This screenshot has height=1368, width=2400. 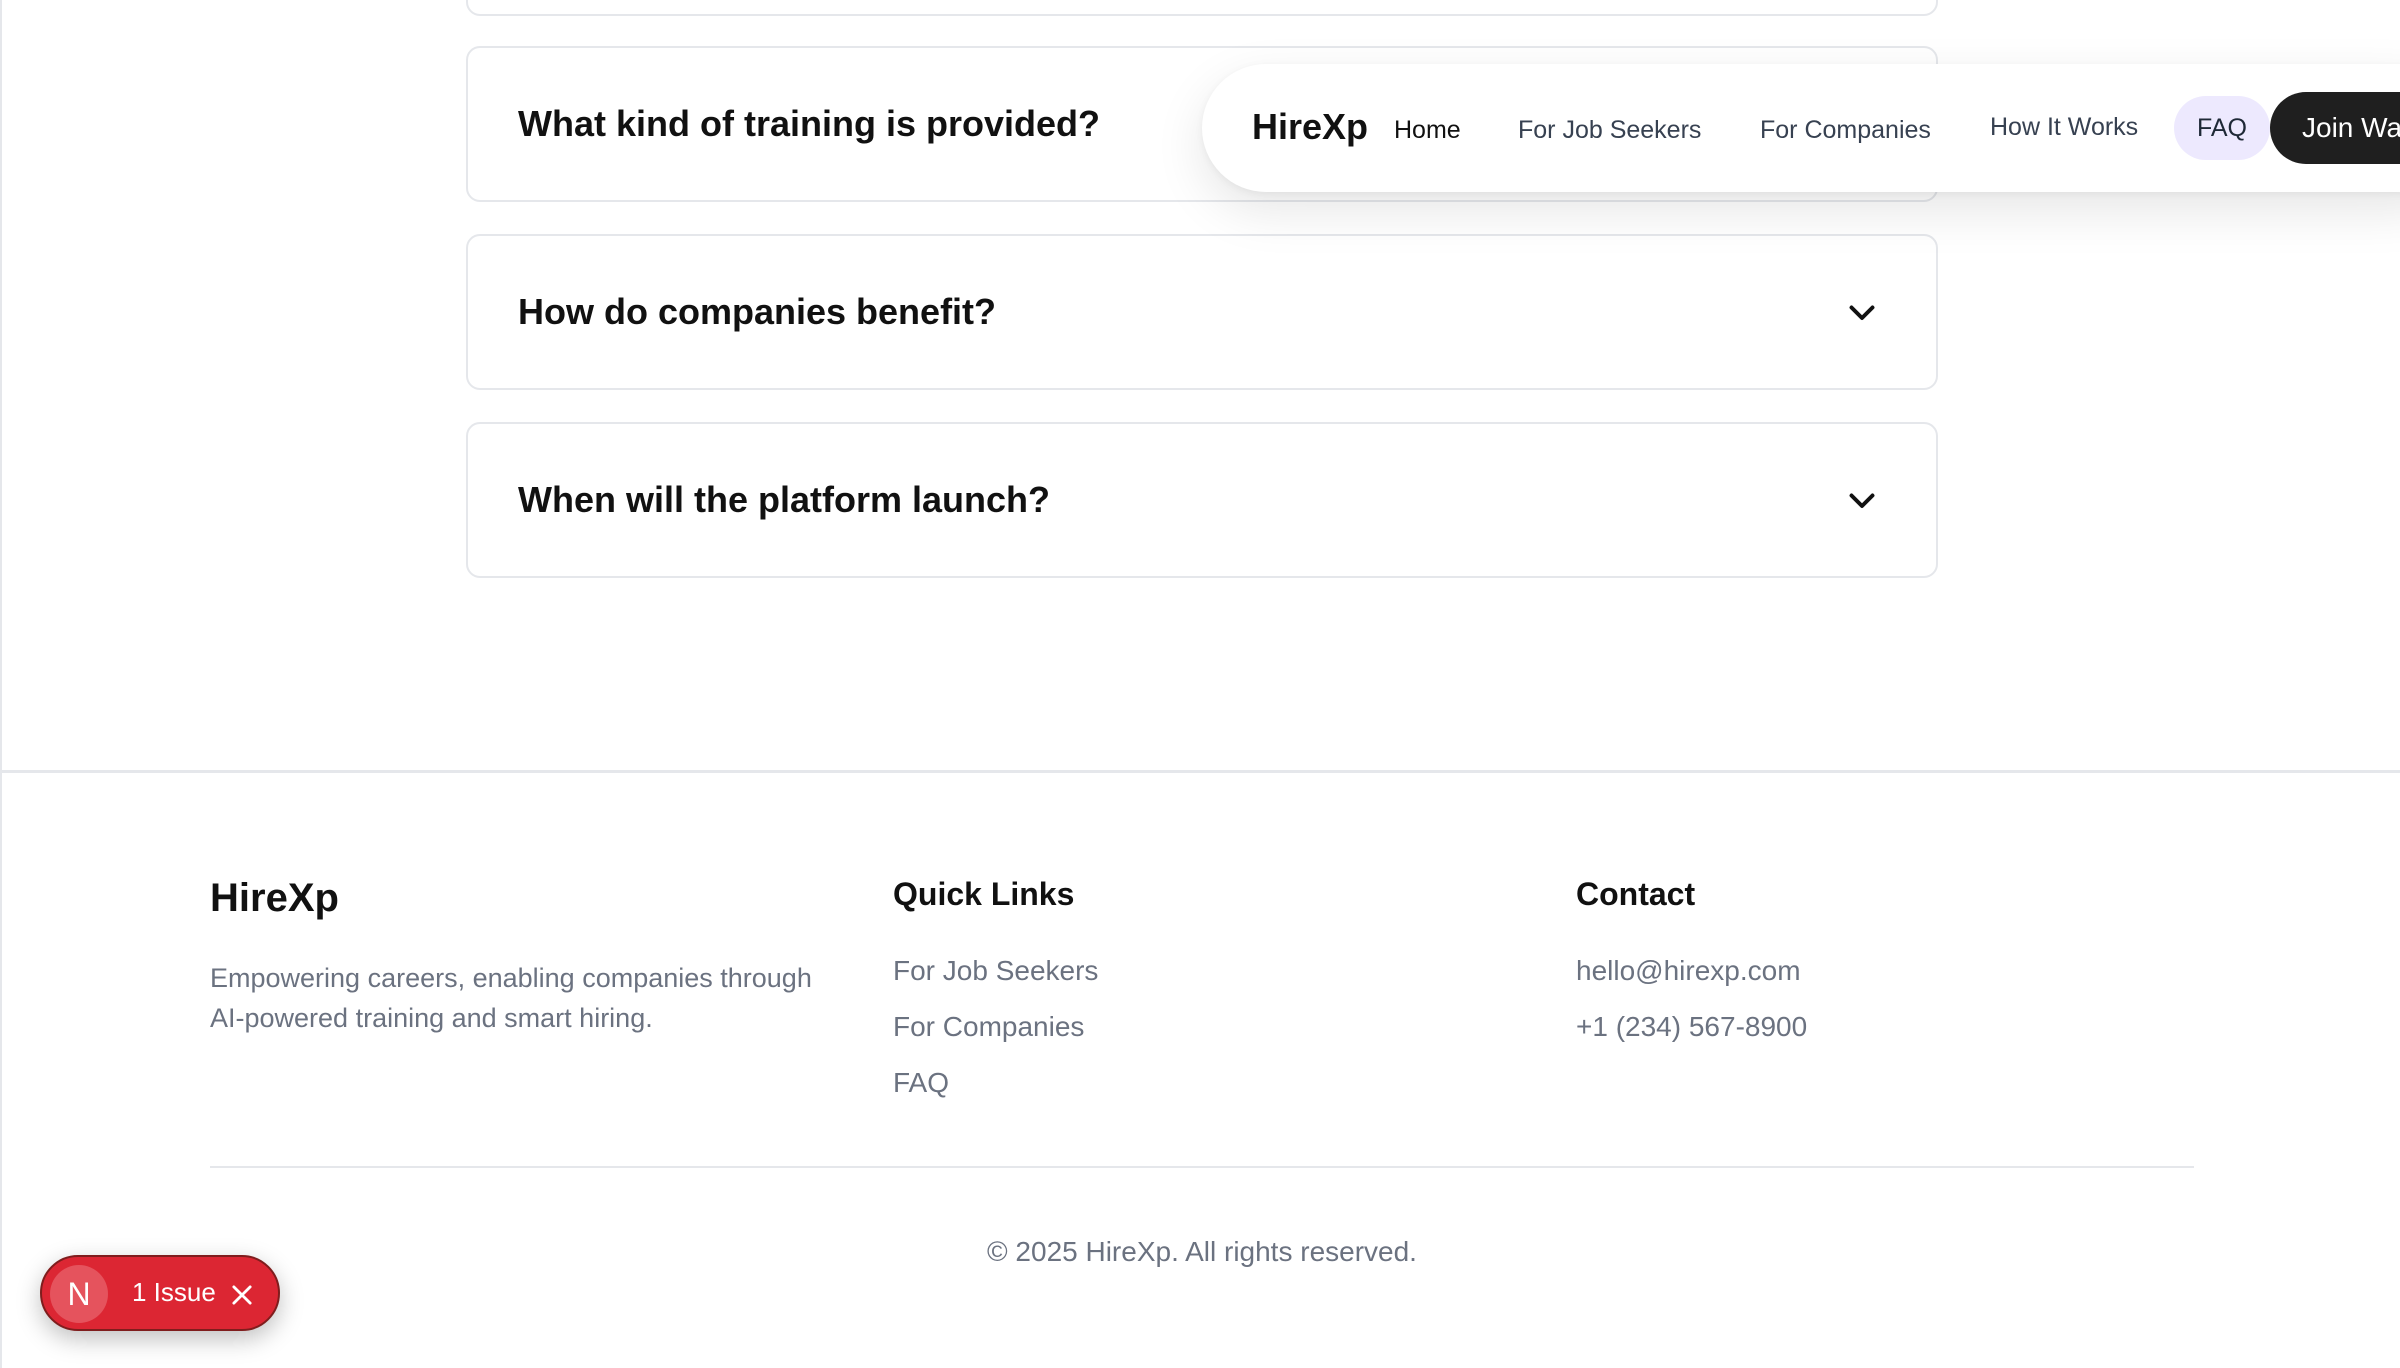 I want to click on close-icon, so click(x=242, y=1295).